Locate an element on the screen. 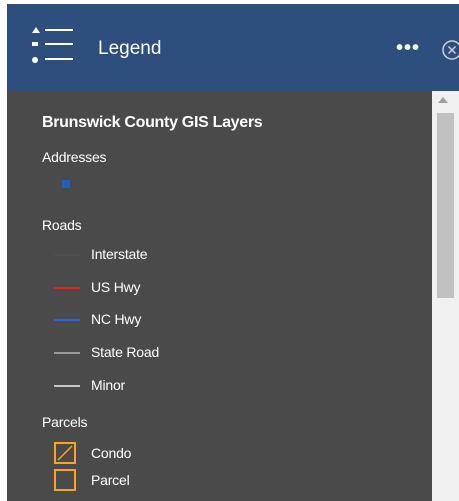  legend-item-interstate: Interstate is located at coordinates (119, 254).